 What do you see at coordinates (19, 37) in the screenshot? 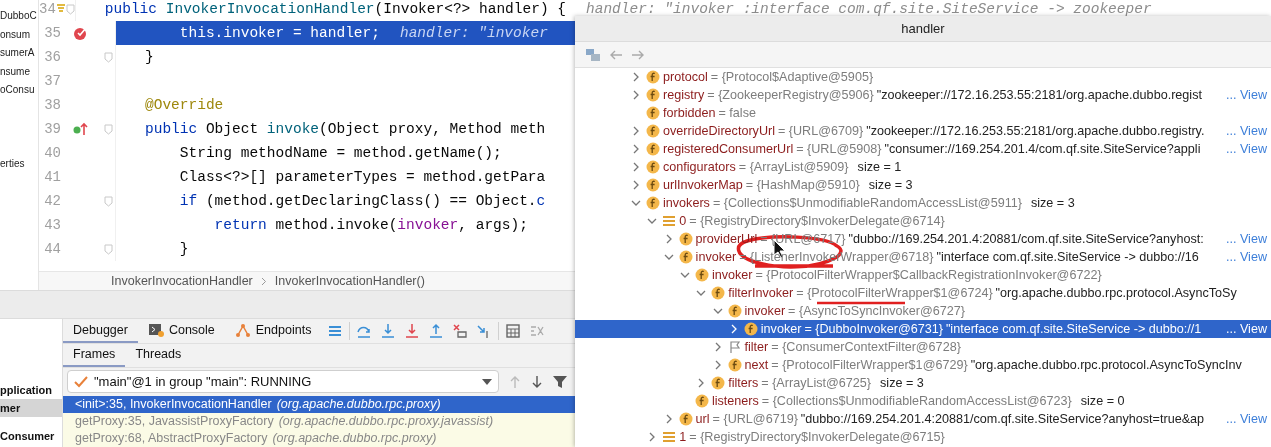
I see `project-tree-item: onsum` at bounding box center [19, 37].